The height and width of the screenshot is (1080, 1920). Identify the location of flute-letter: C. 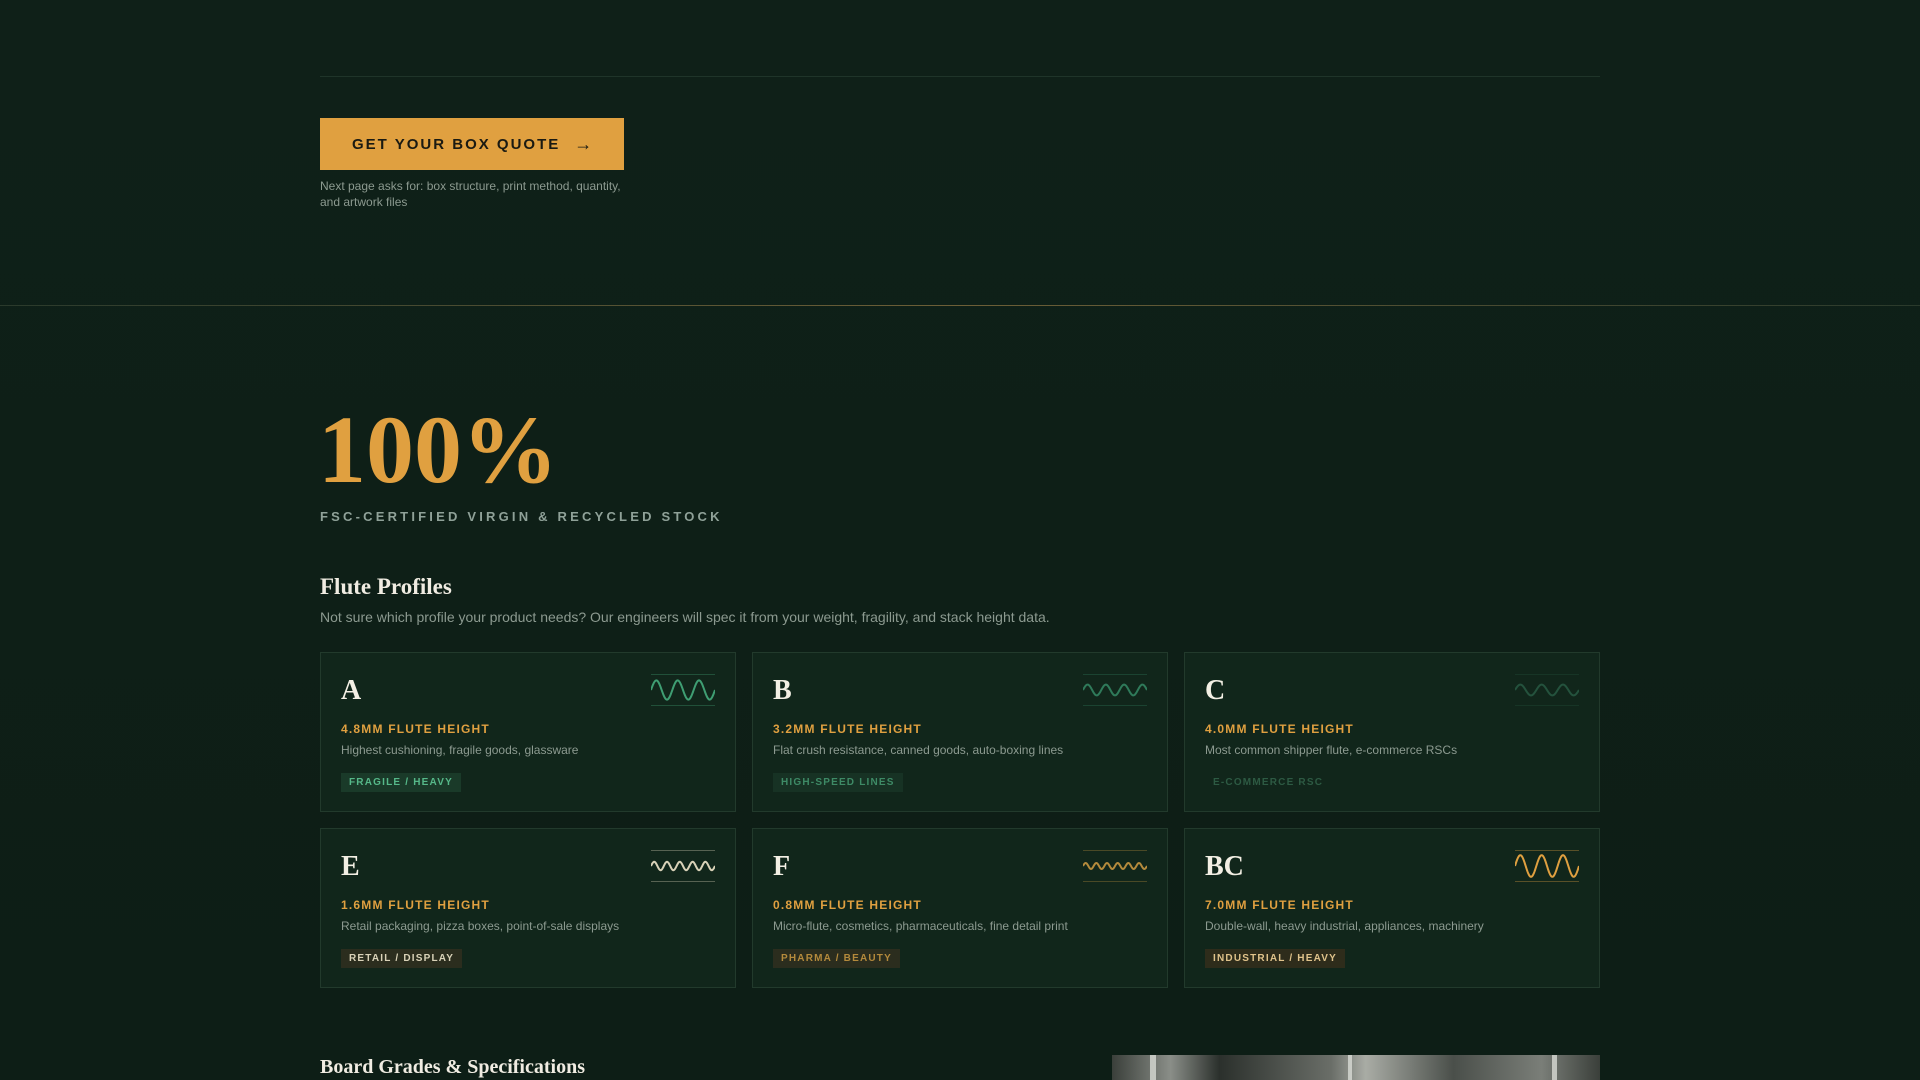
(1215, 690).